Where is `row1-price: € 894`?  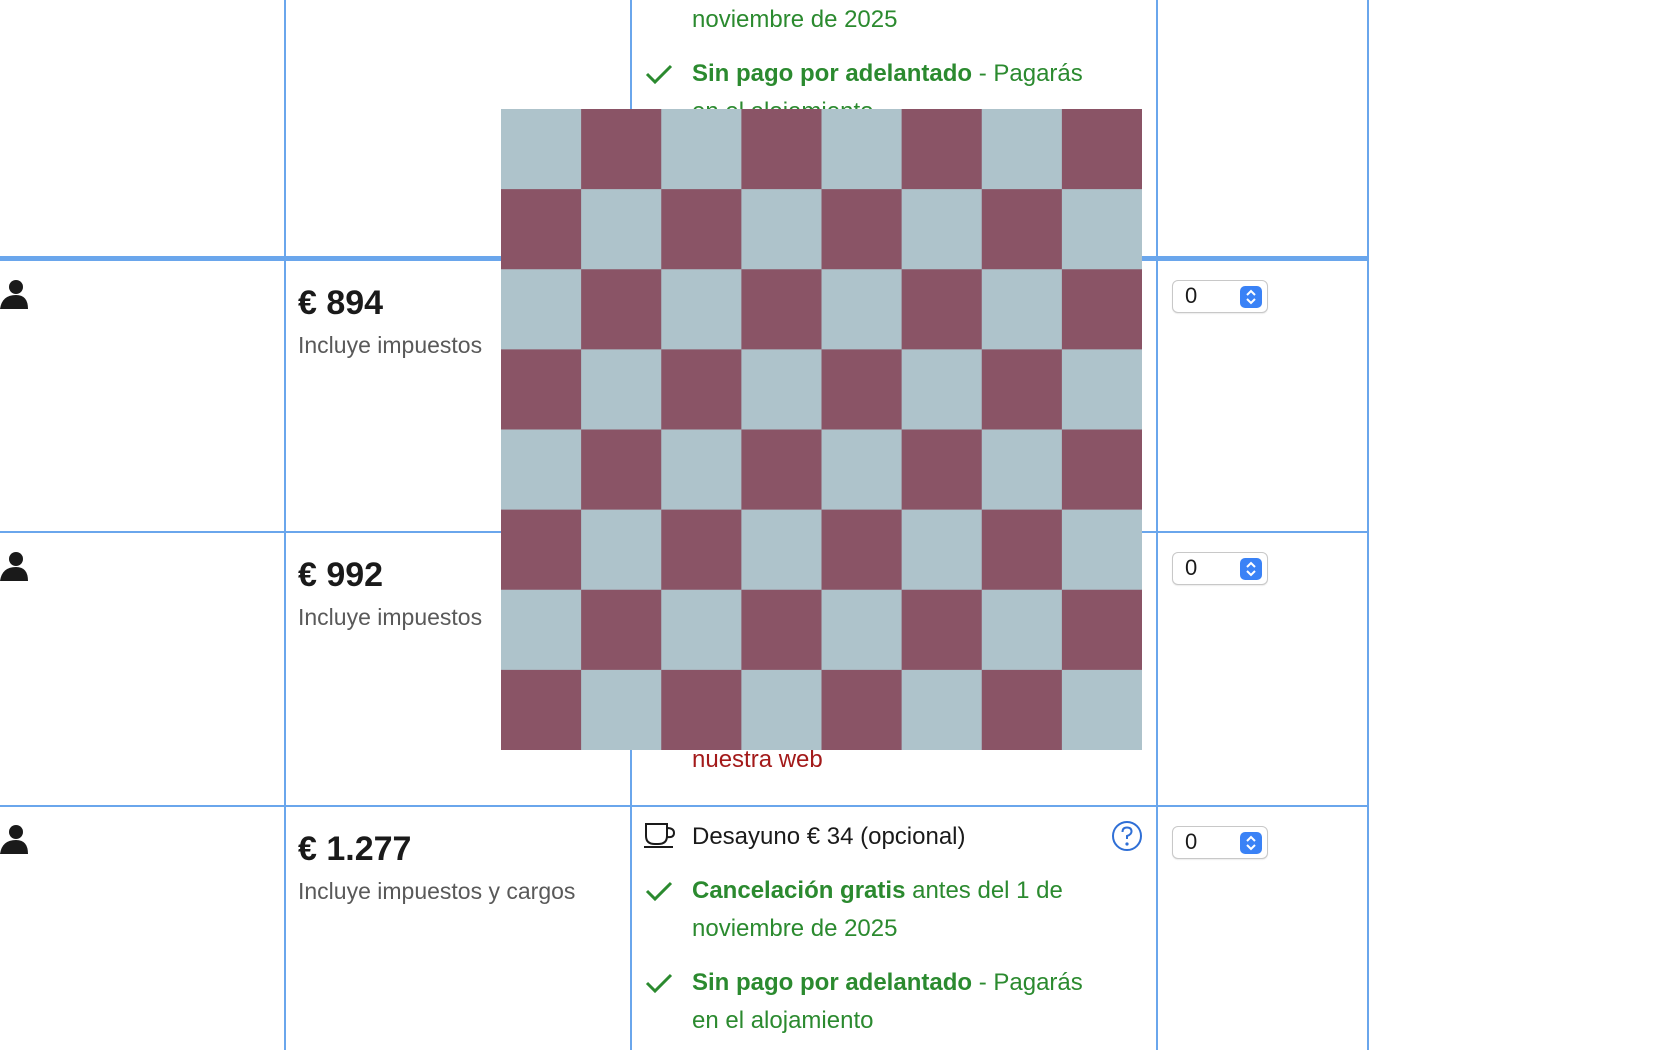
row1-price: € 894 is located at coordinates (341, 303).